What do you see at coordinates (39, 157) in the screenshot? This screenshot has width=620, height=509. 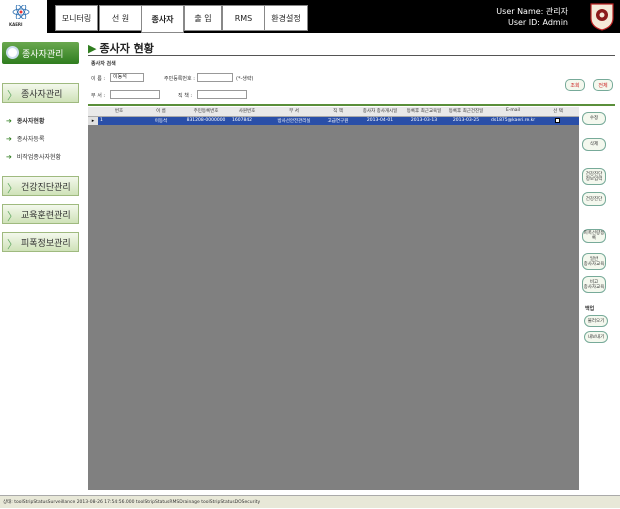 I see `sidebar-item-label: 비작업종사자현황` at bounding box center [39, 157].